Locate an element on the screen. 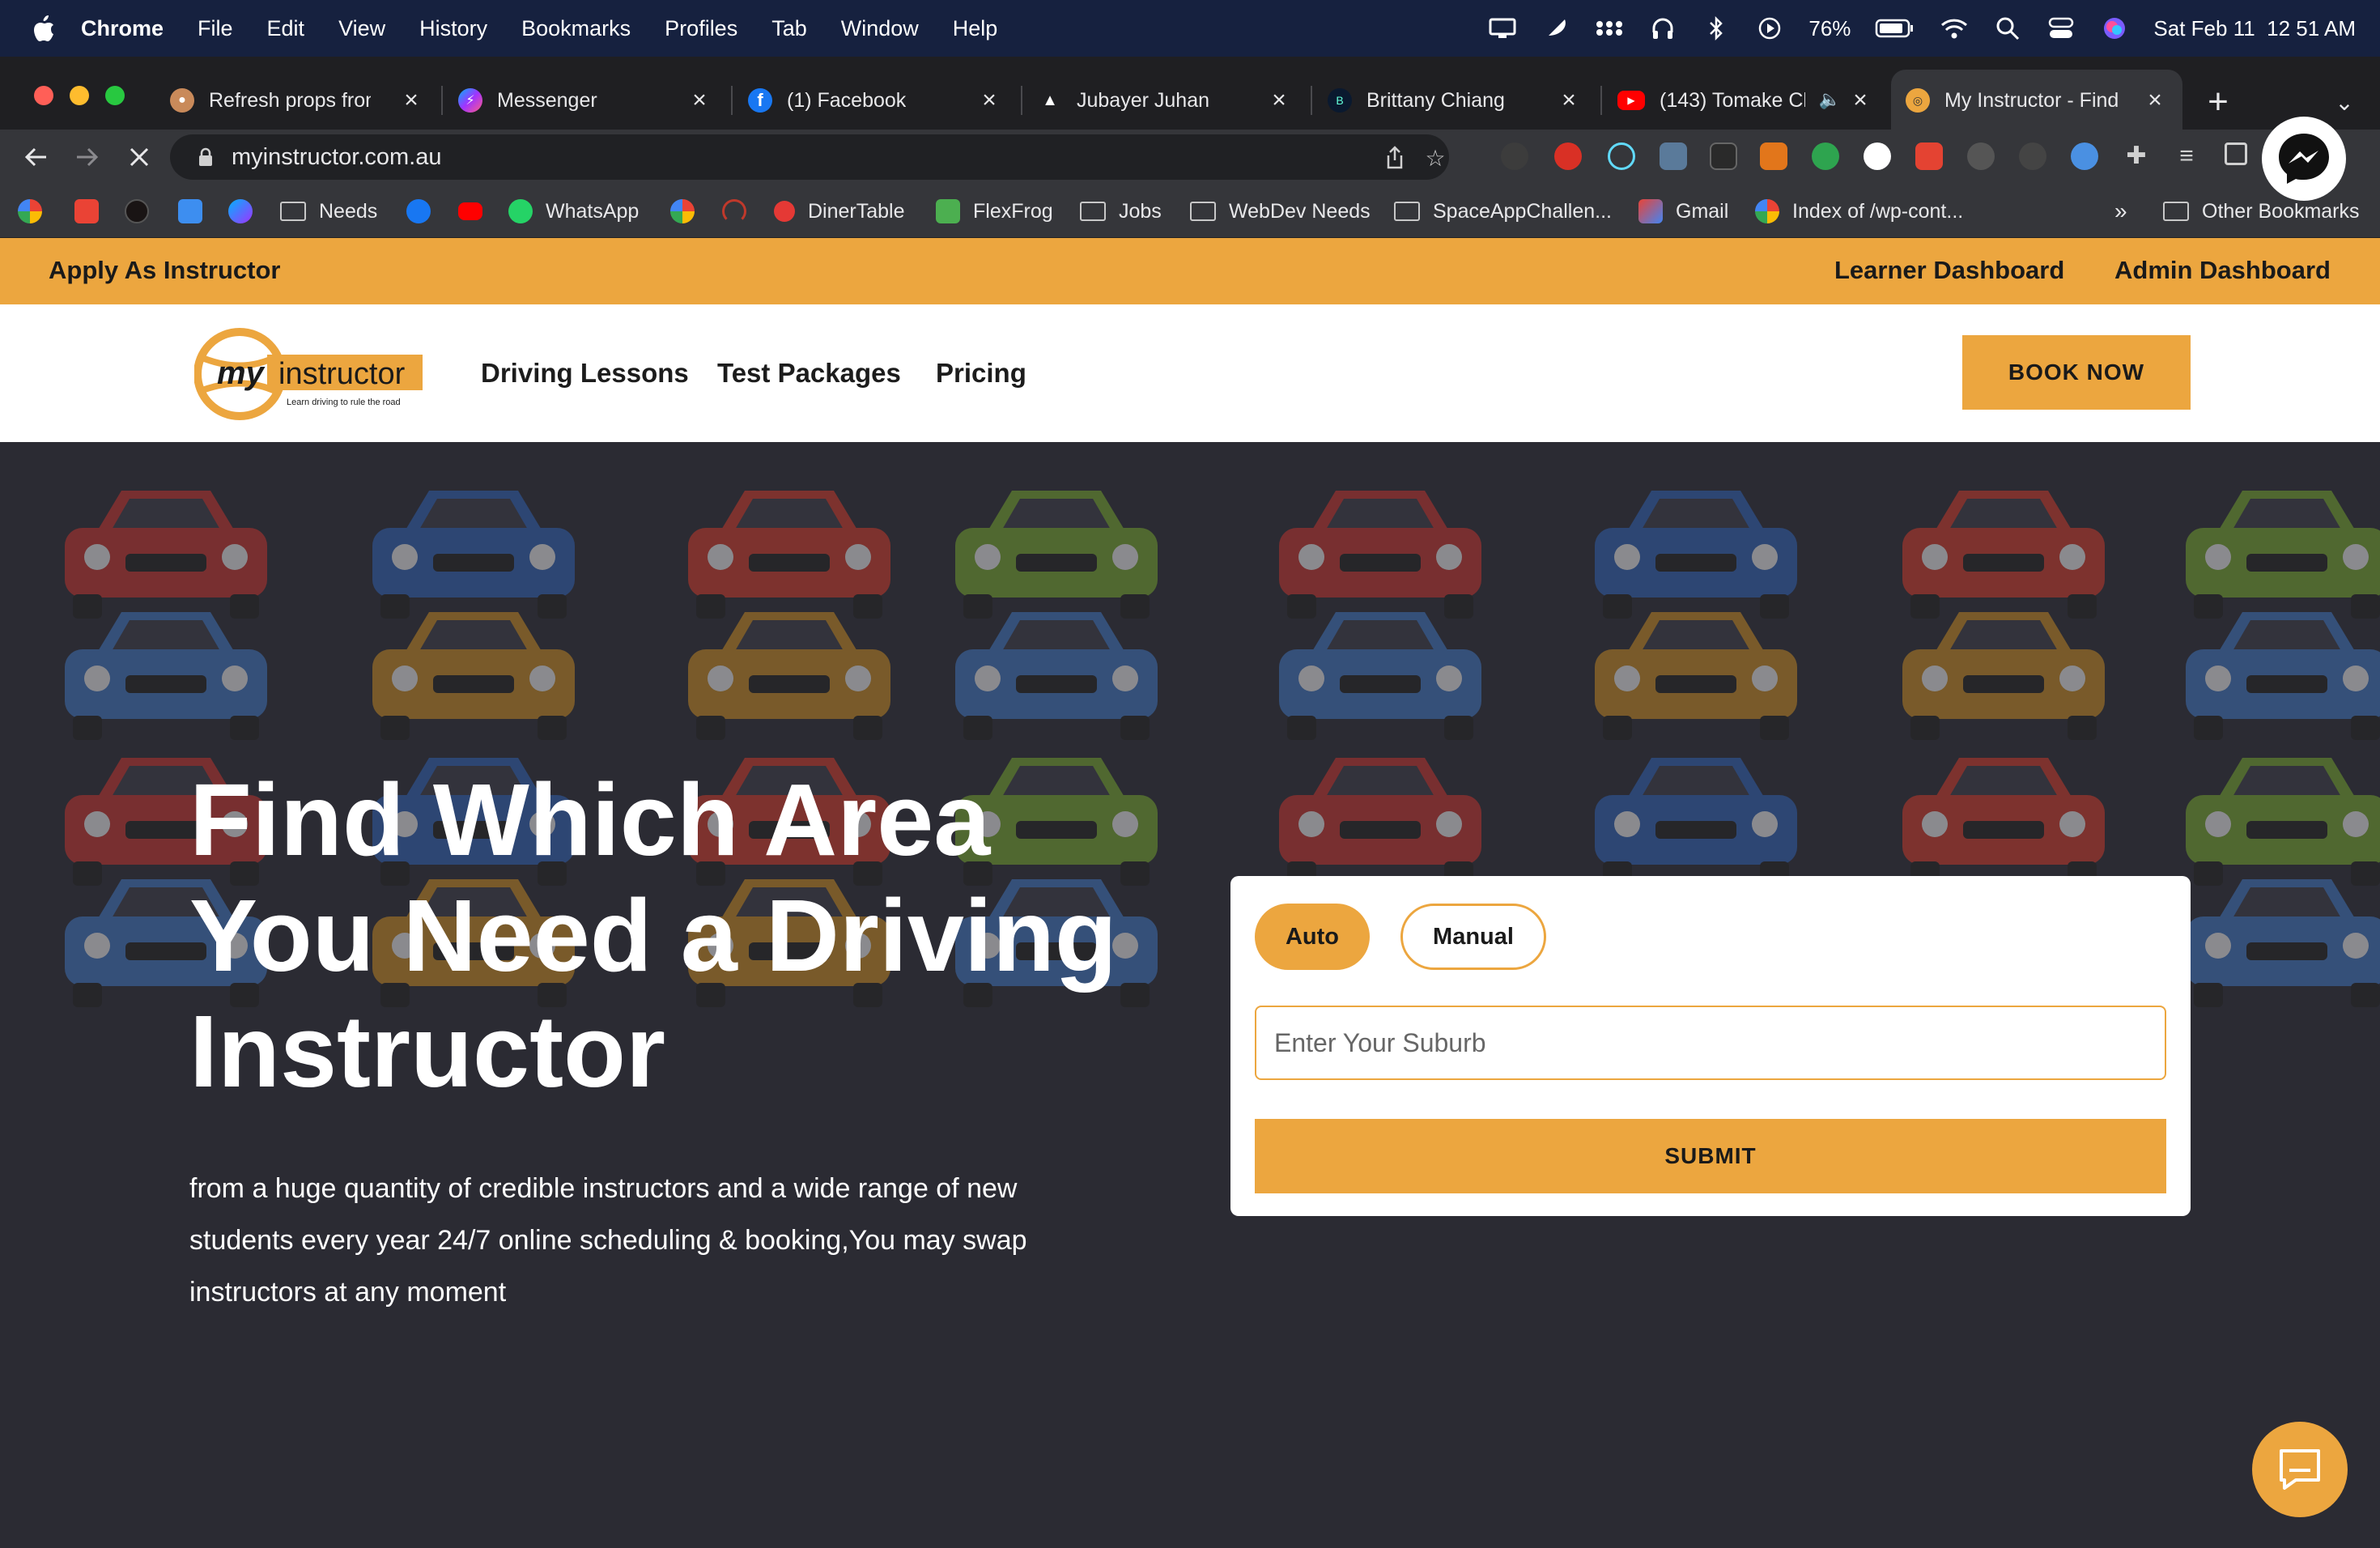 This screenshot has width=2380, height=1548. bookmark-flexfrog: FlexFrog is located at coordinates (994, 211).